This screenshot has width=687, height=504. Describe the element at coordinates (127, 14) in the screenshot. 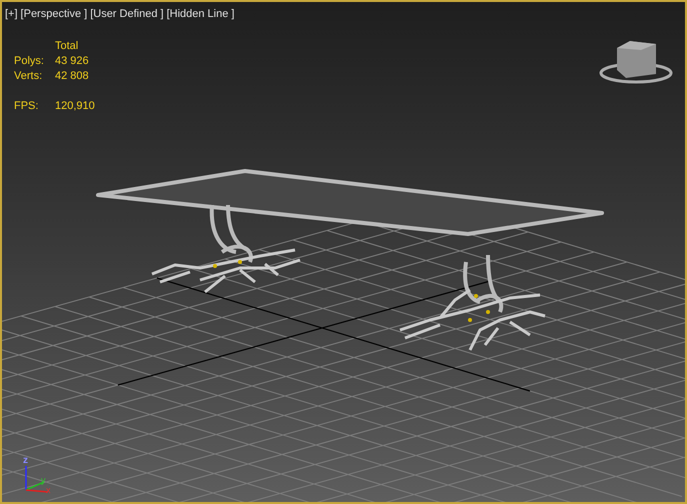

I see `viewport-menu-label: [User Defined ]` at that location.